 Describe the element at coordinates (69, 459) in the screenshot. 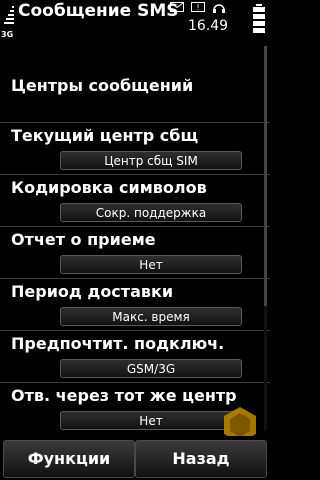

I see `softkey-functions-button: Функции` at that location.